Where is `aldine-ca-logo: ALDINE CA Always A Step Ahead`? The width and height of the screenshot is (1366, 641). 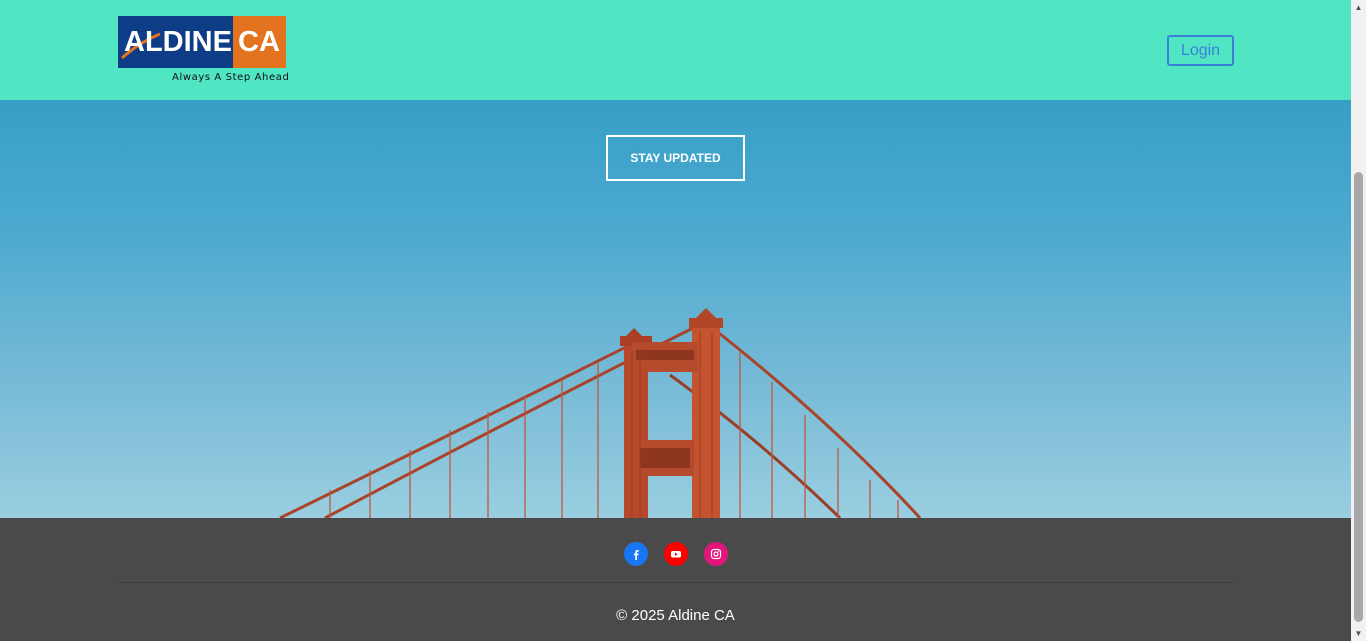
aldine-ca-logo: ALDINE CA Always A Step Ahead is located at coordinates (204, 51).